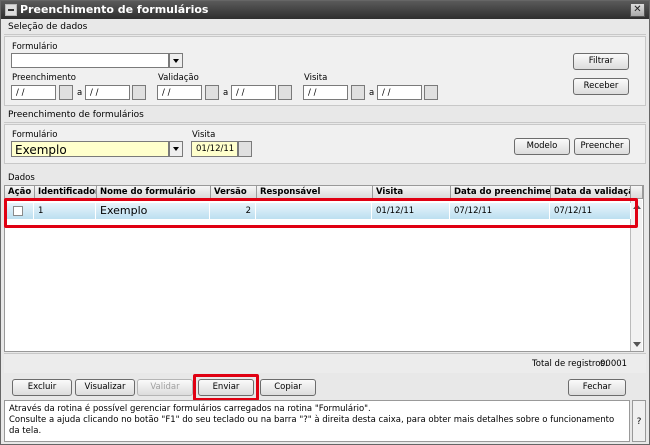 The height and width of the screenshot is (445, 650). What do you see at coordinates (35, 47) in the screenshot?
I see `filter-formulario-label: Formulário` at bounding box center [35, 47].